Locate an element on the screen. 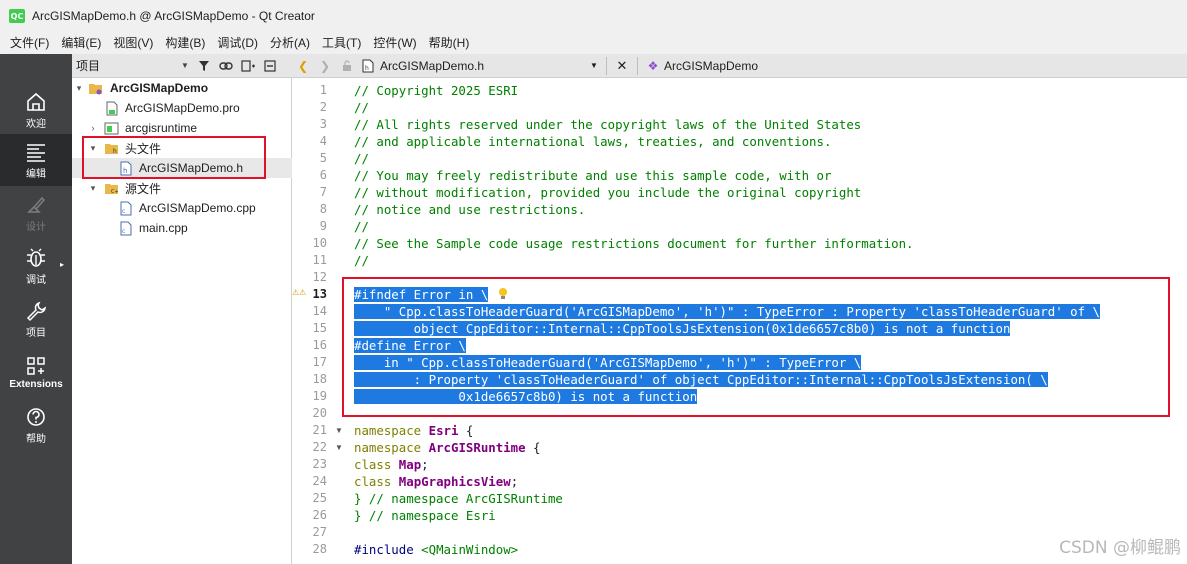  code-line: class Map; is located at coordinates (391, 464).